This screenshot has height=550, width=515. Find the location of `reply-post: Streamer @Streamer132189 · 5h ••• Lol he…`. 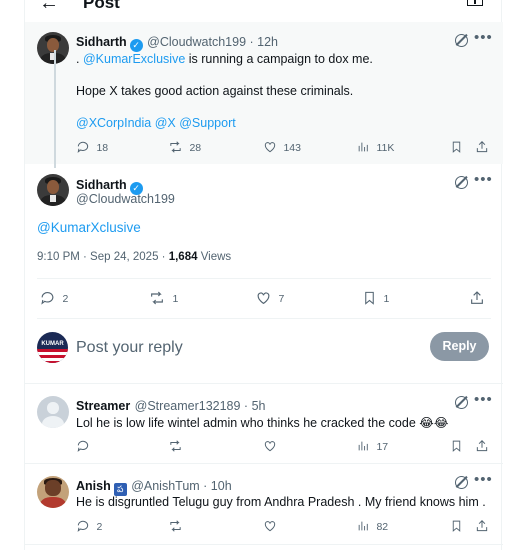

reply-post: Streamer @Streamer132189 · 5h ••• Lol he… is located at coordinates (264, 423).